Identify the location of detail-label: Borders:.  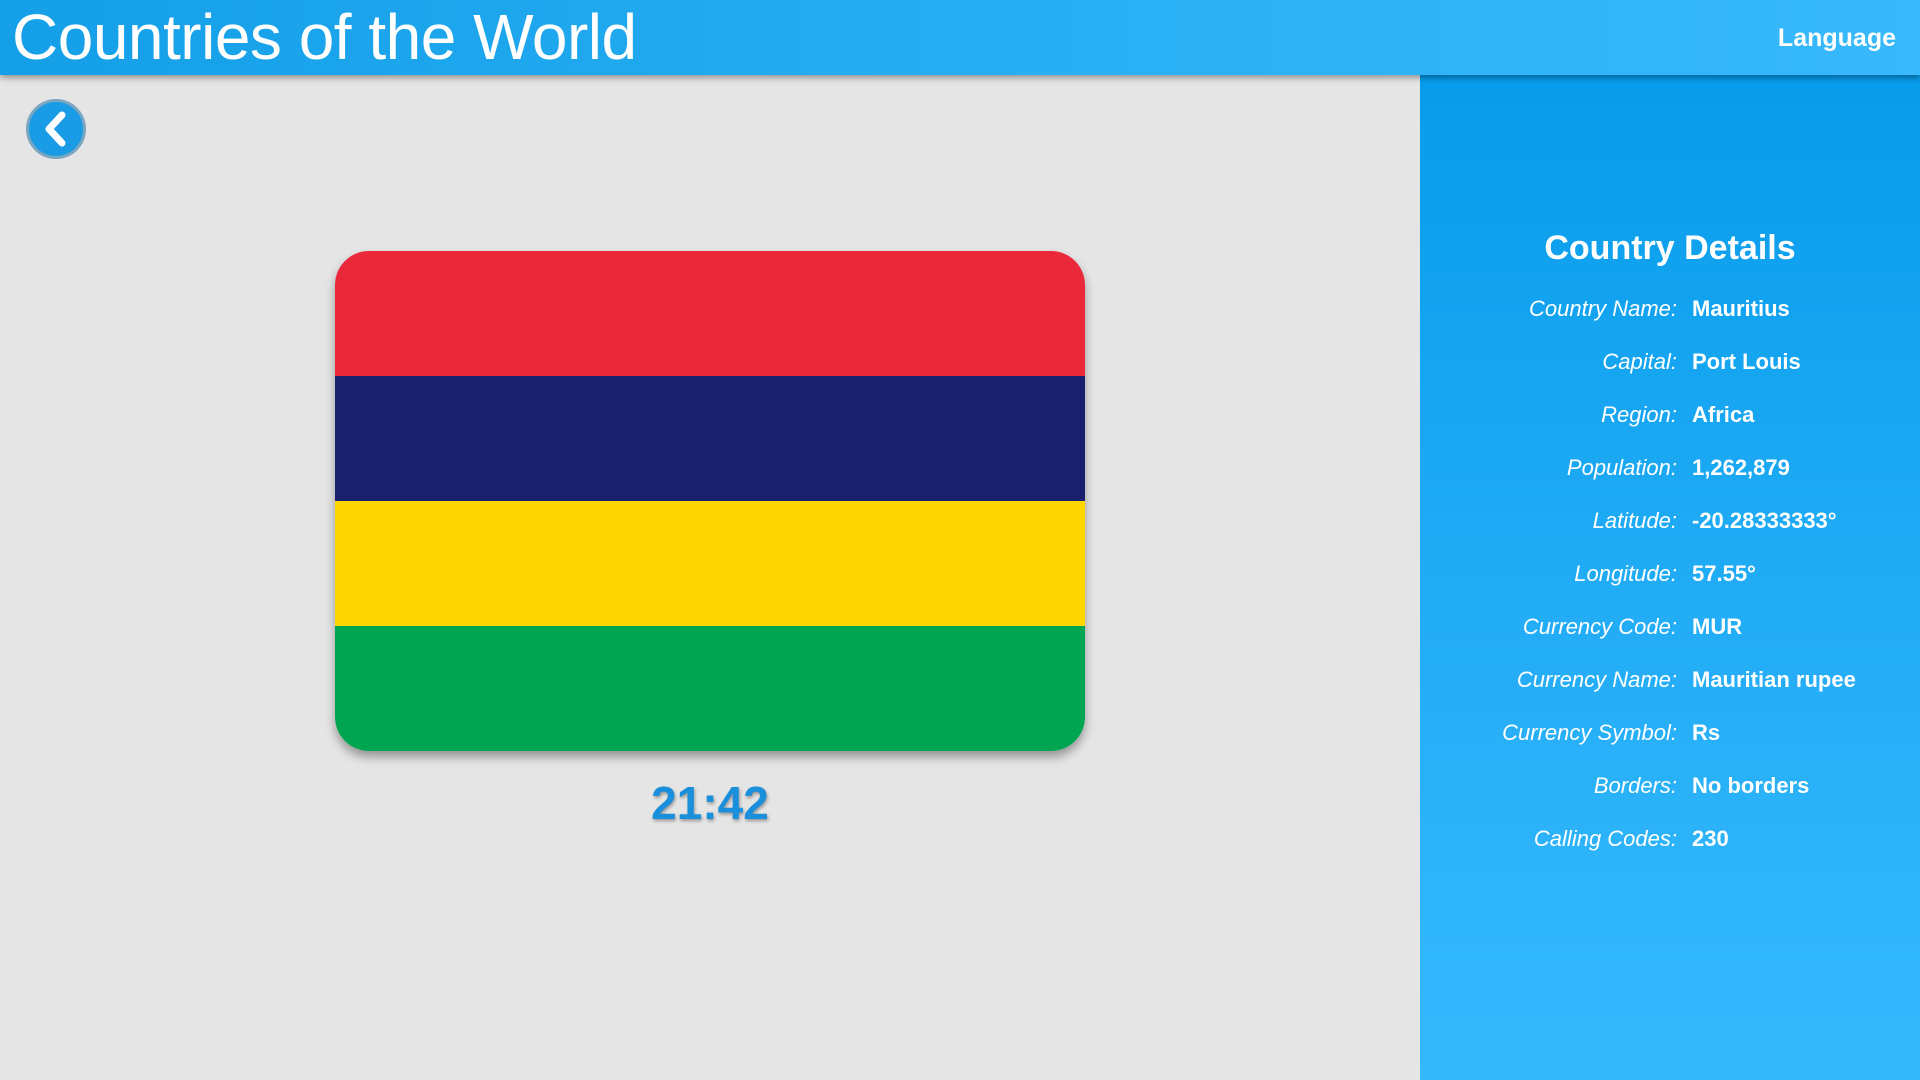
(1635, 785).